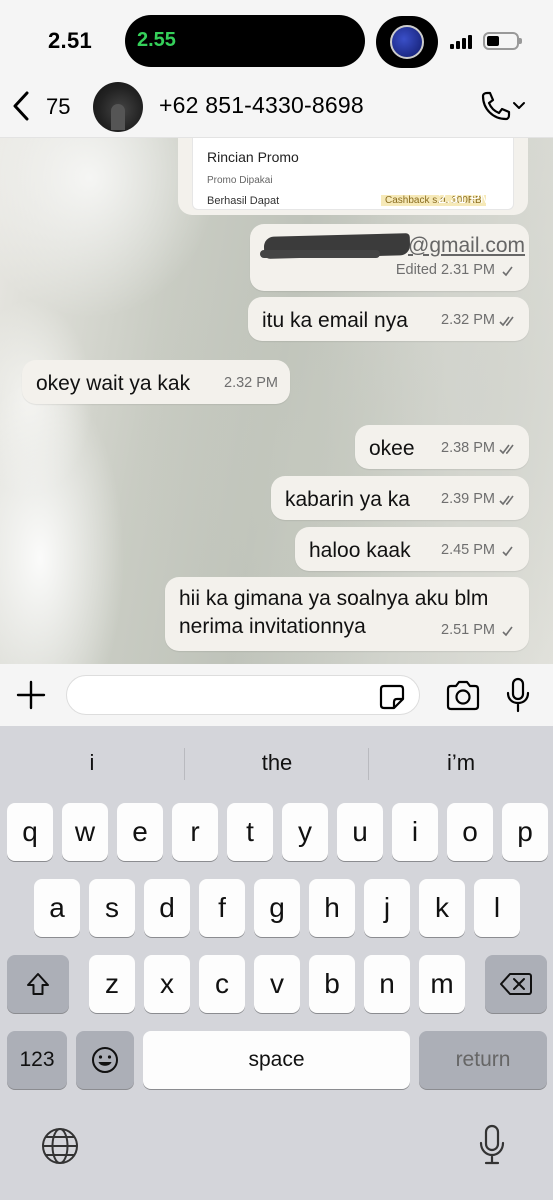  I want to click on key-r: r, so click(195, 832).